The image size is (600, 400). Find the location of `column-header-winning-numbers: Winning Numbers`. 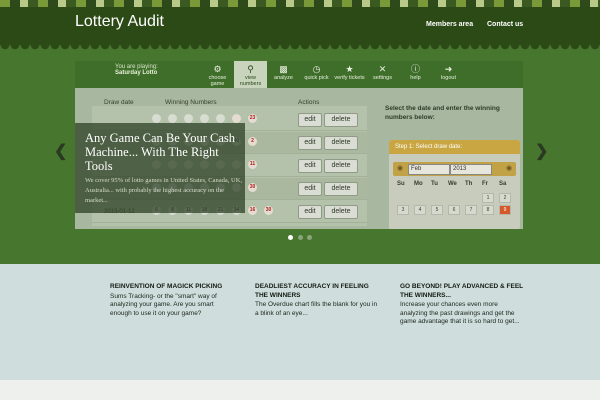

column-header-winning-numbers: Winning Numbers is located at coordinates (191, 102).